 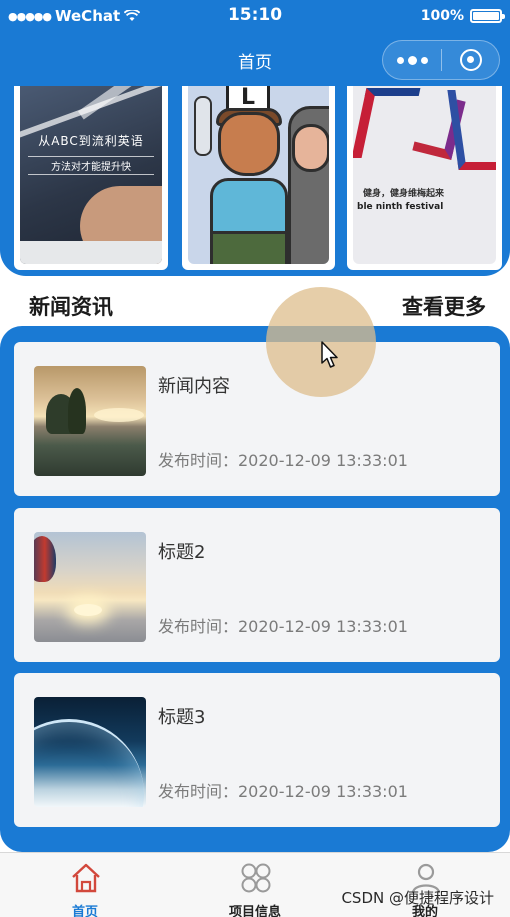 I want to click on news-title: 标题2, so click(x=182, y=552).